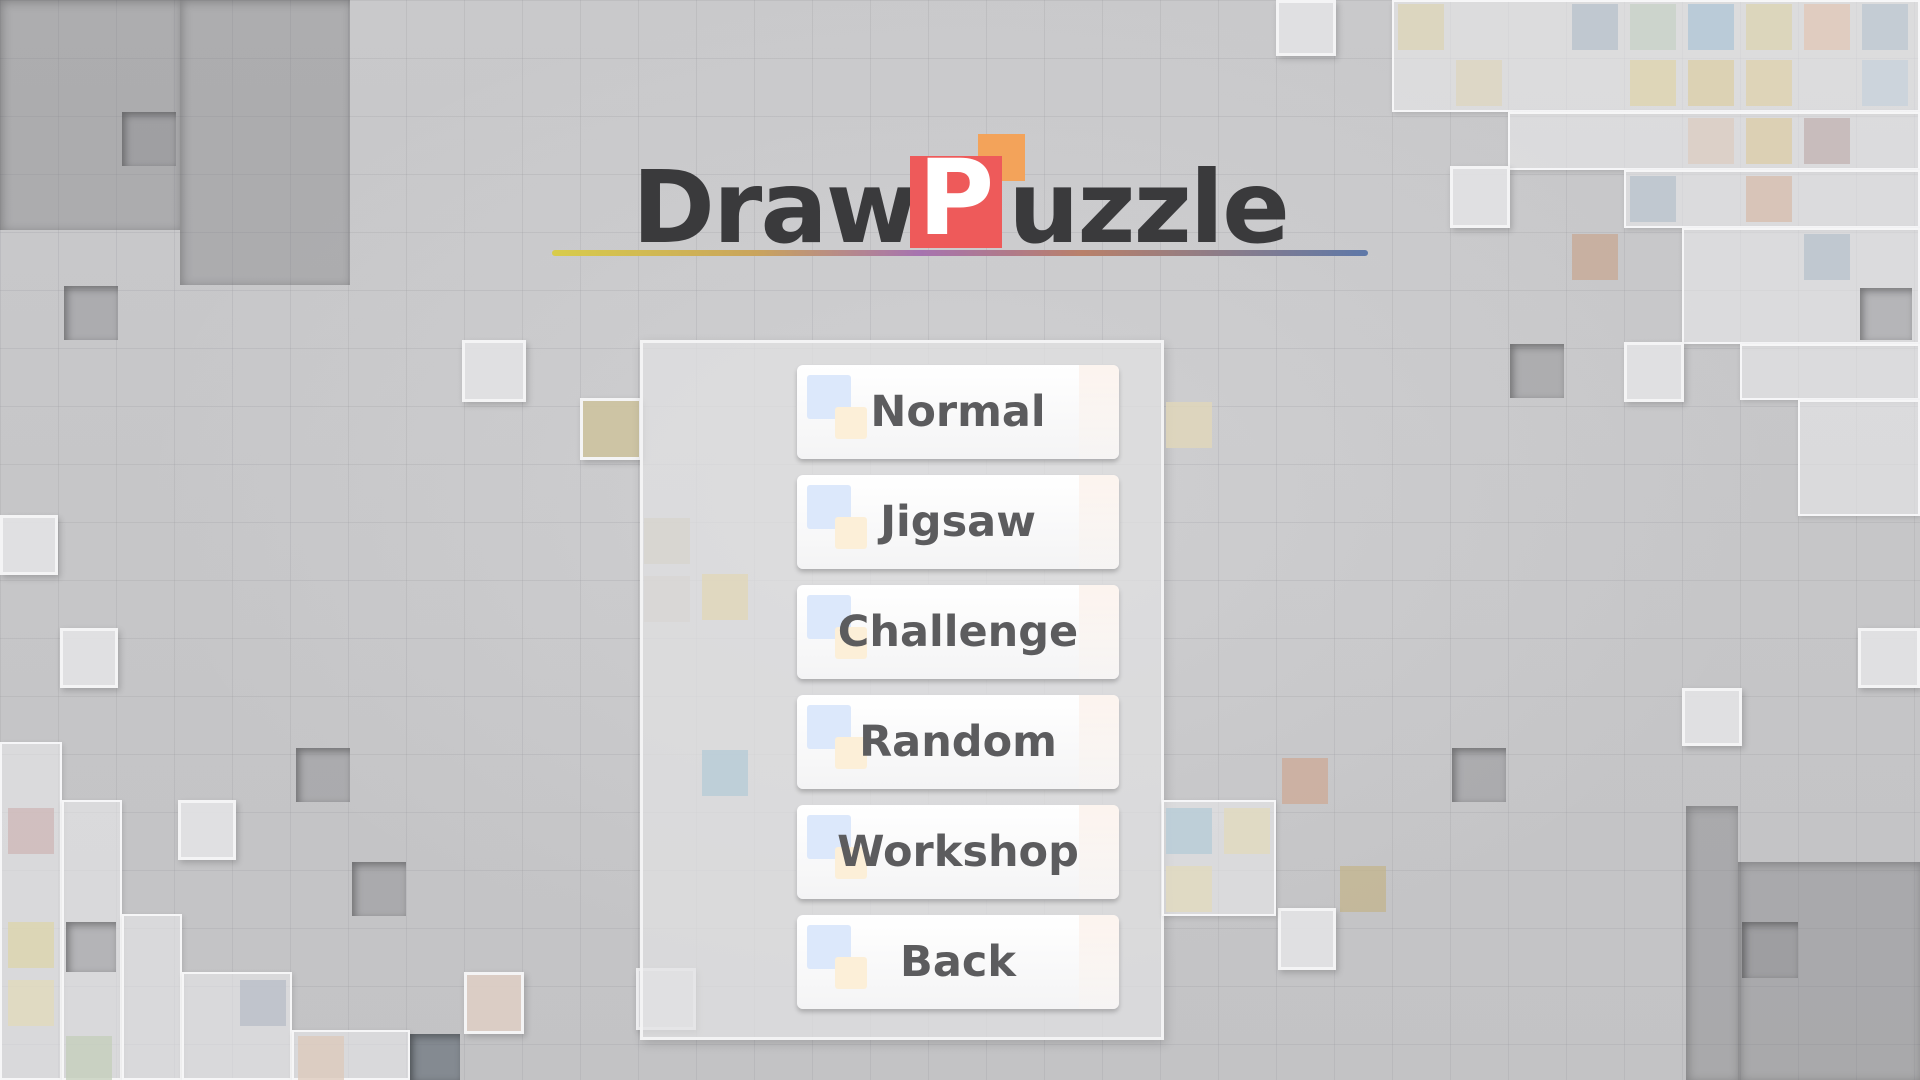 The height and width of the screenshot is (1080, 1920). I want to click on game-title: Draw uzzle P, so click(960, 201).